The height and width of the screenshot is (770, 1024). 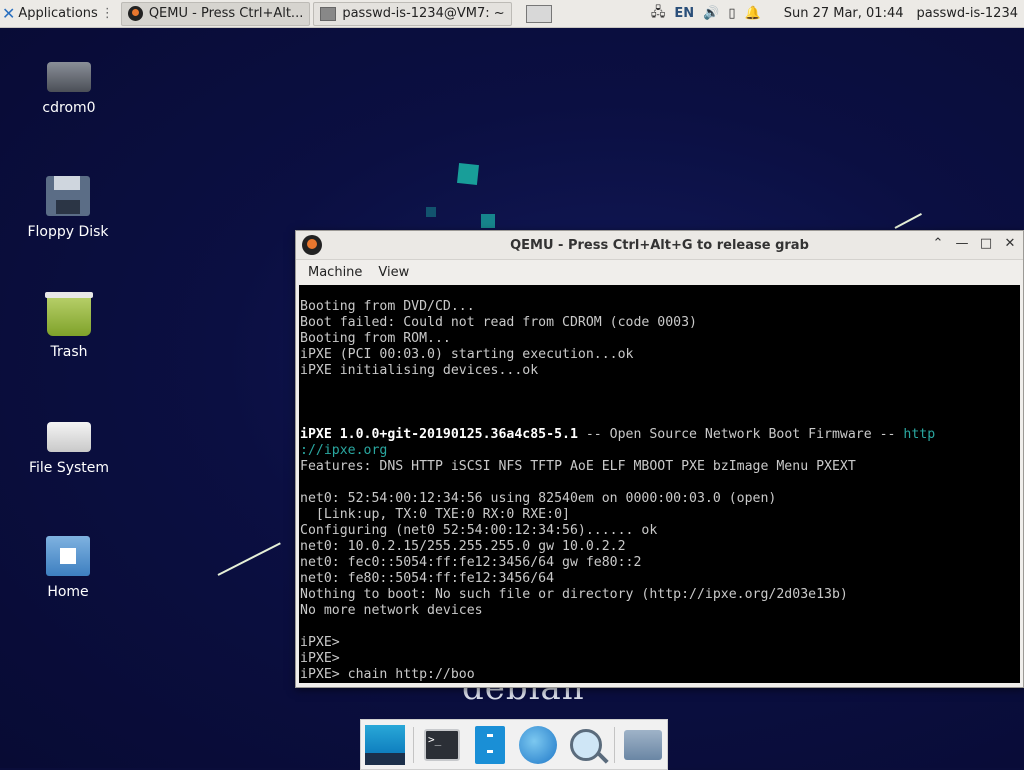 I want to click on desktop-icon-label: Floppy Disk, so click(x=68, y=232).